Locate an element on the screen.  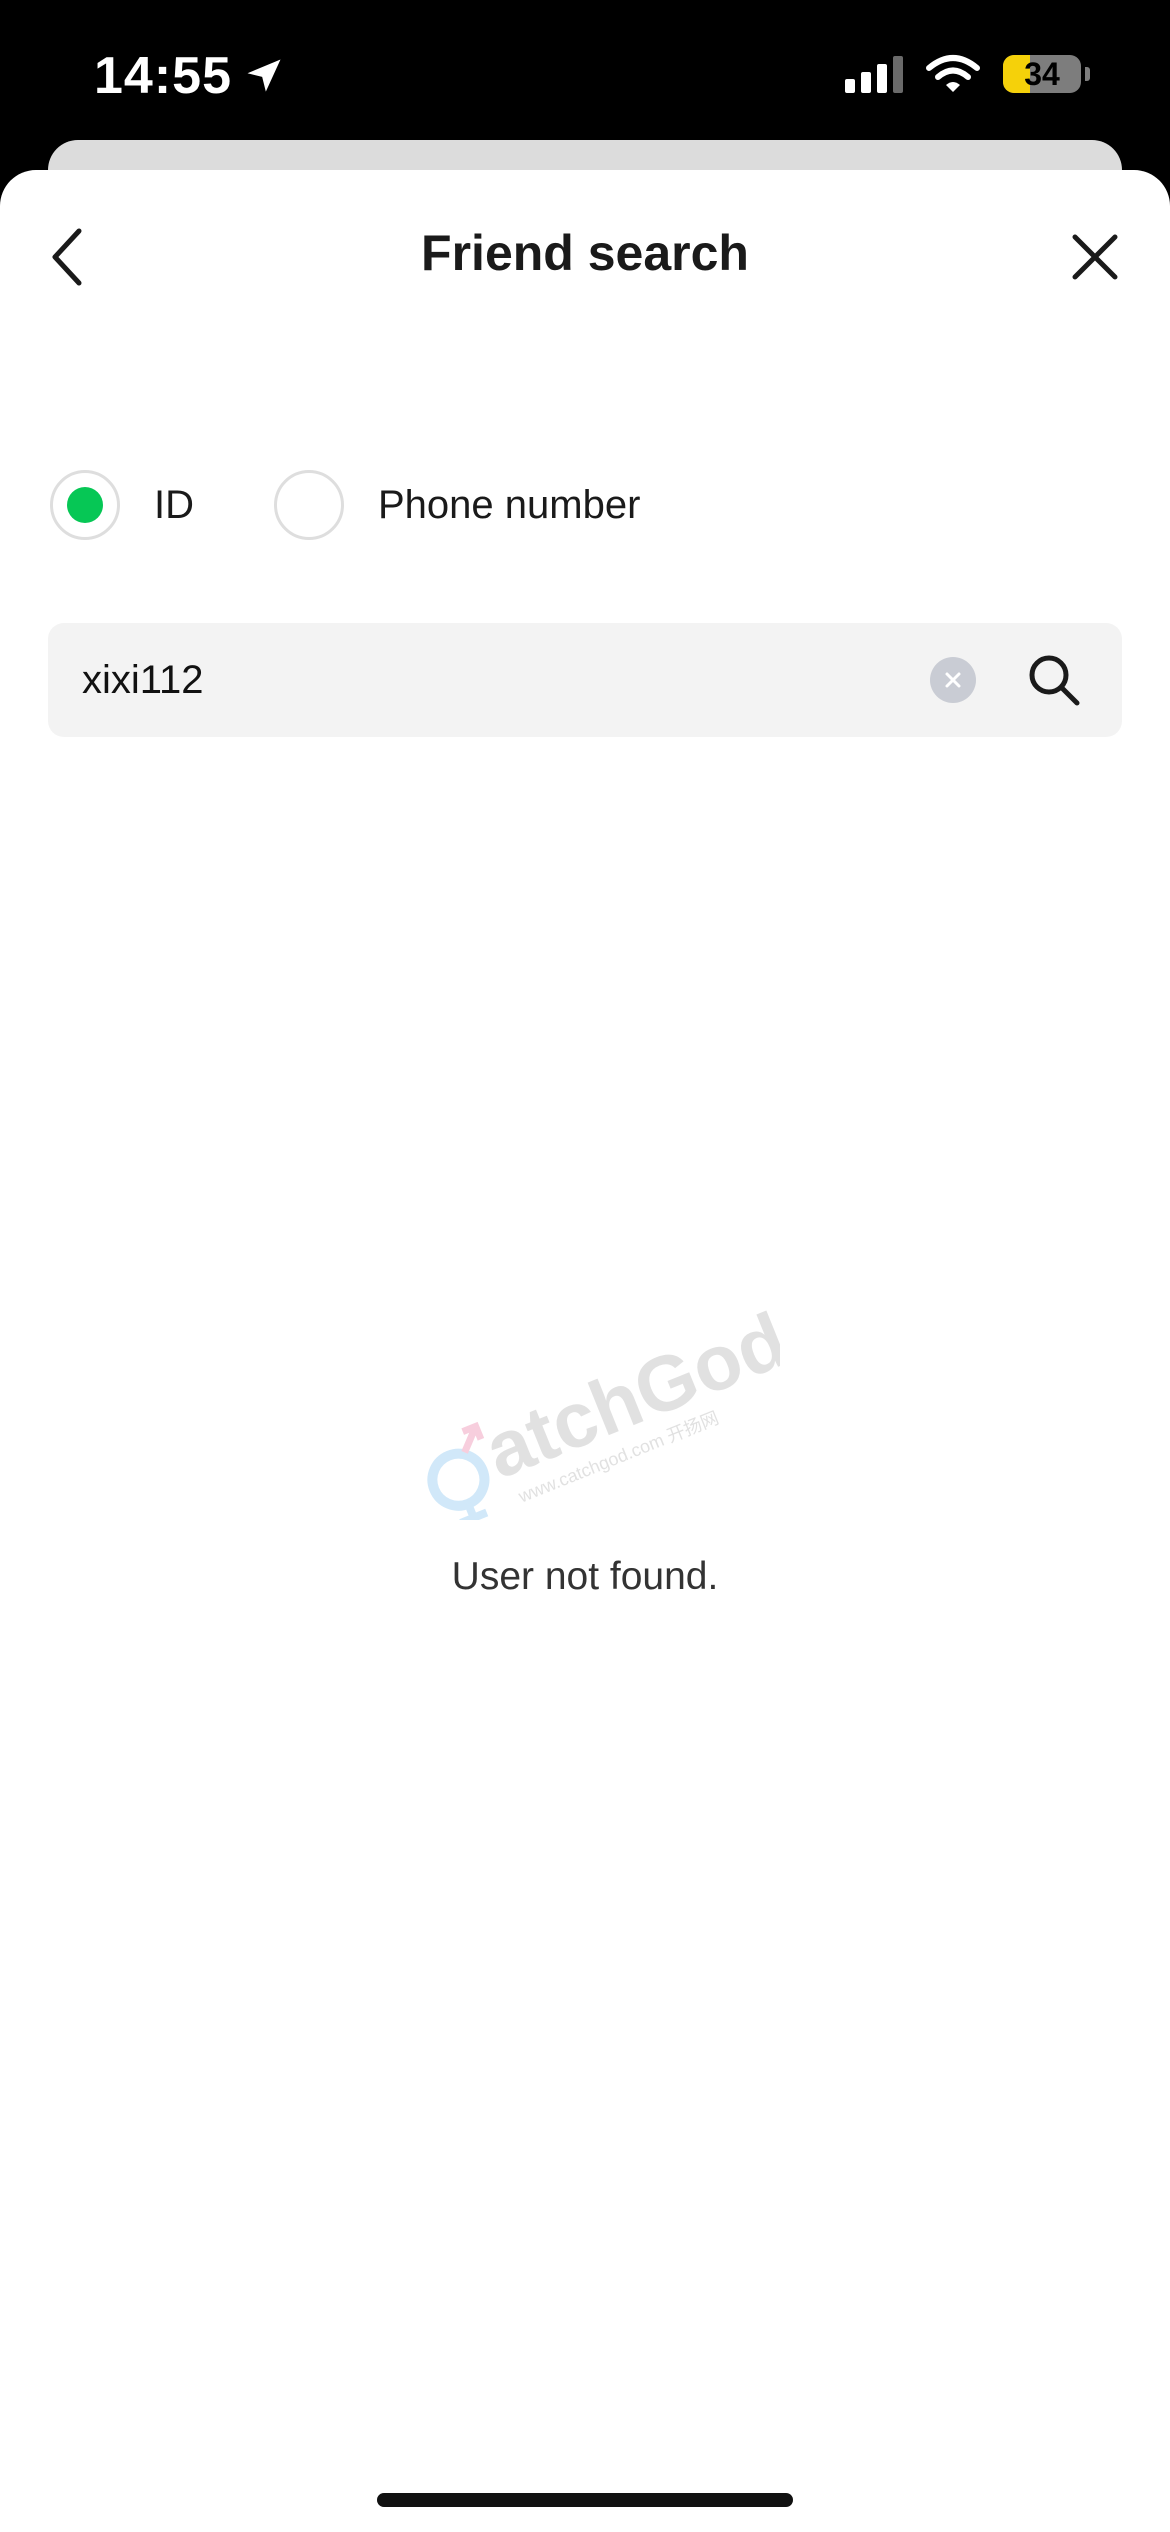
close-button is located at coordinates (1095, 257).